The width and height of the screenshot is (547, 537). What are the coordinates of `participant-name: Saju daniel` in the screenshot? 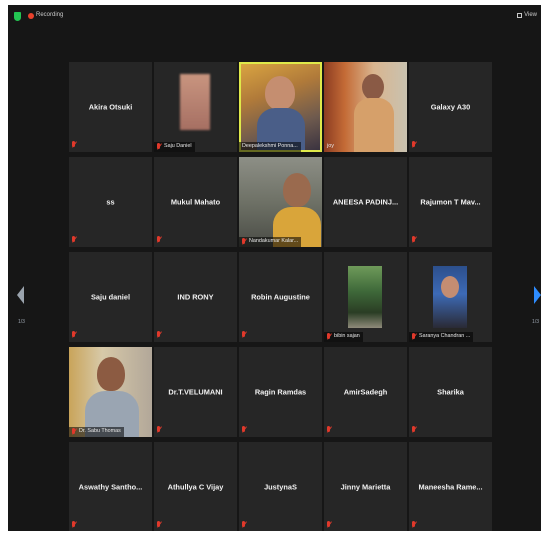 It's located at (110, 297).